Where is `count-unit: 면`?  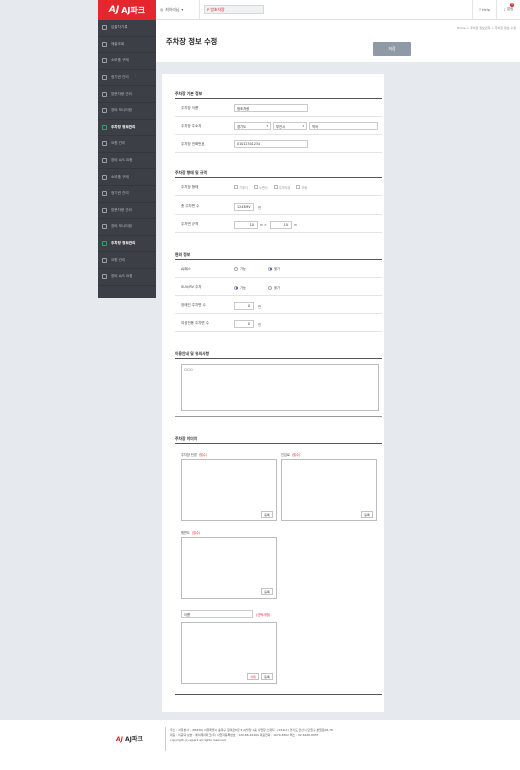
count-unit: 면 is located at coordinates (259, 208).